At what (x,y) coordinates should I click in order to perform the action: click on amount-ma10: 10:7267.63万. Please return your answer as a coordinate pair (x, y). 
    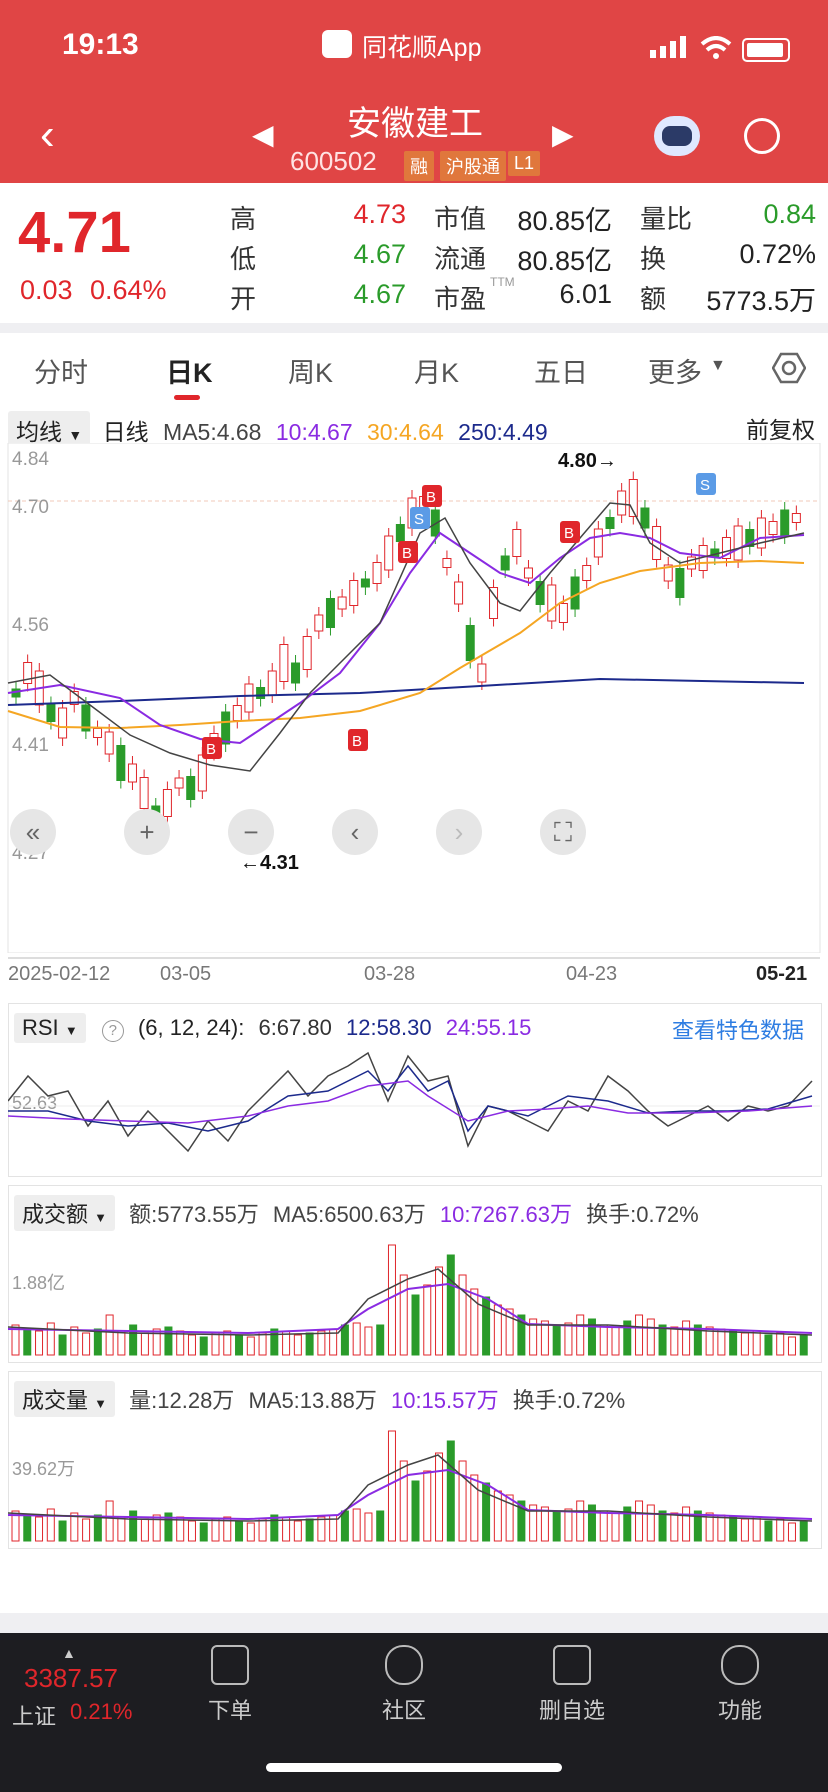
    Looking at the image, I should click on (506, 1214).